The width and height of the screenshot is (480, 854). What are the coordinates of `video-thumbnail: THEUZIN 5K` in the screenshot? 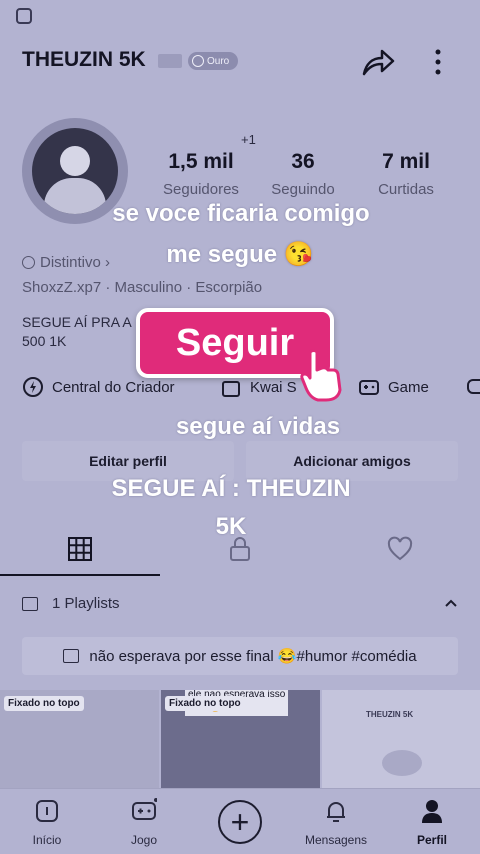 It's located at (401, 739).